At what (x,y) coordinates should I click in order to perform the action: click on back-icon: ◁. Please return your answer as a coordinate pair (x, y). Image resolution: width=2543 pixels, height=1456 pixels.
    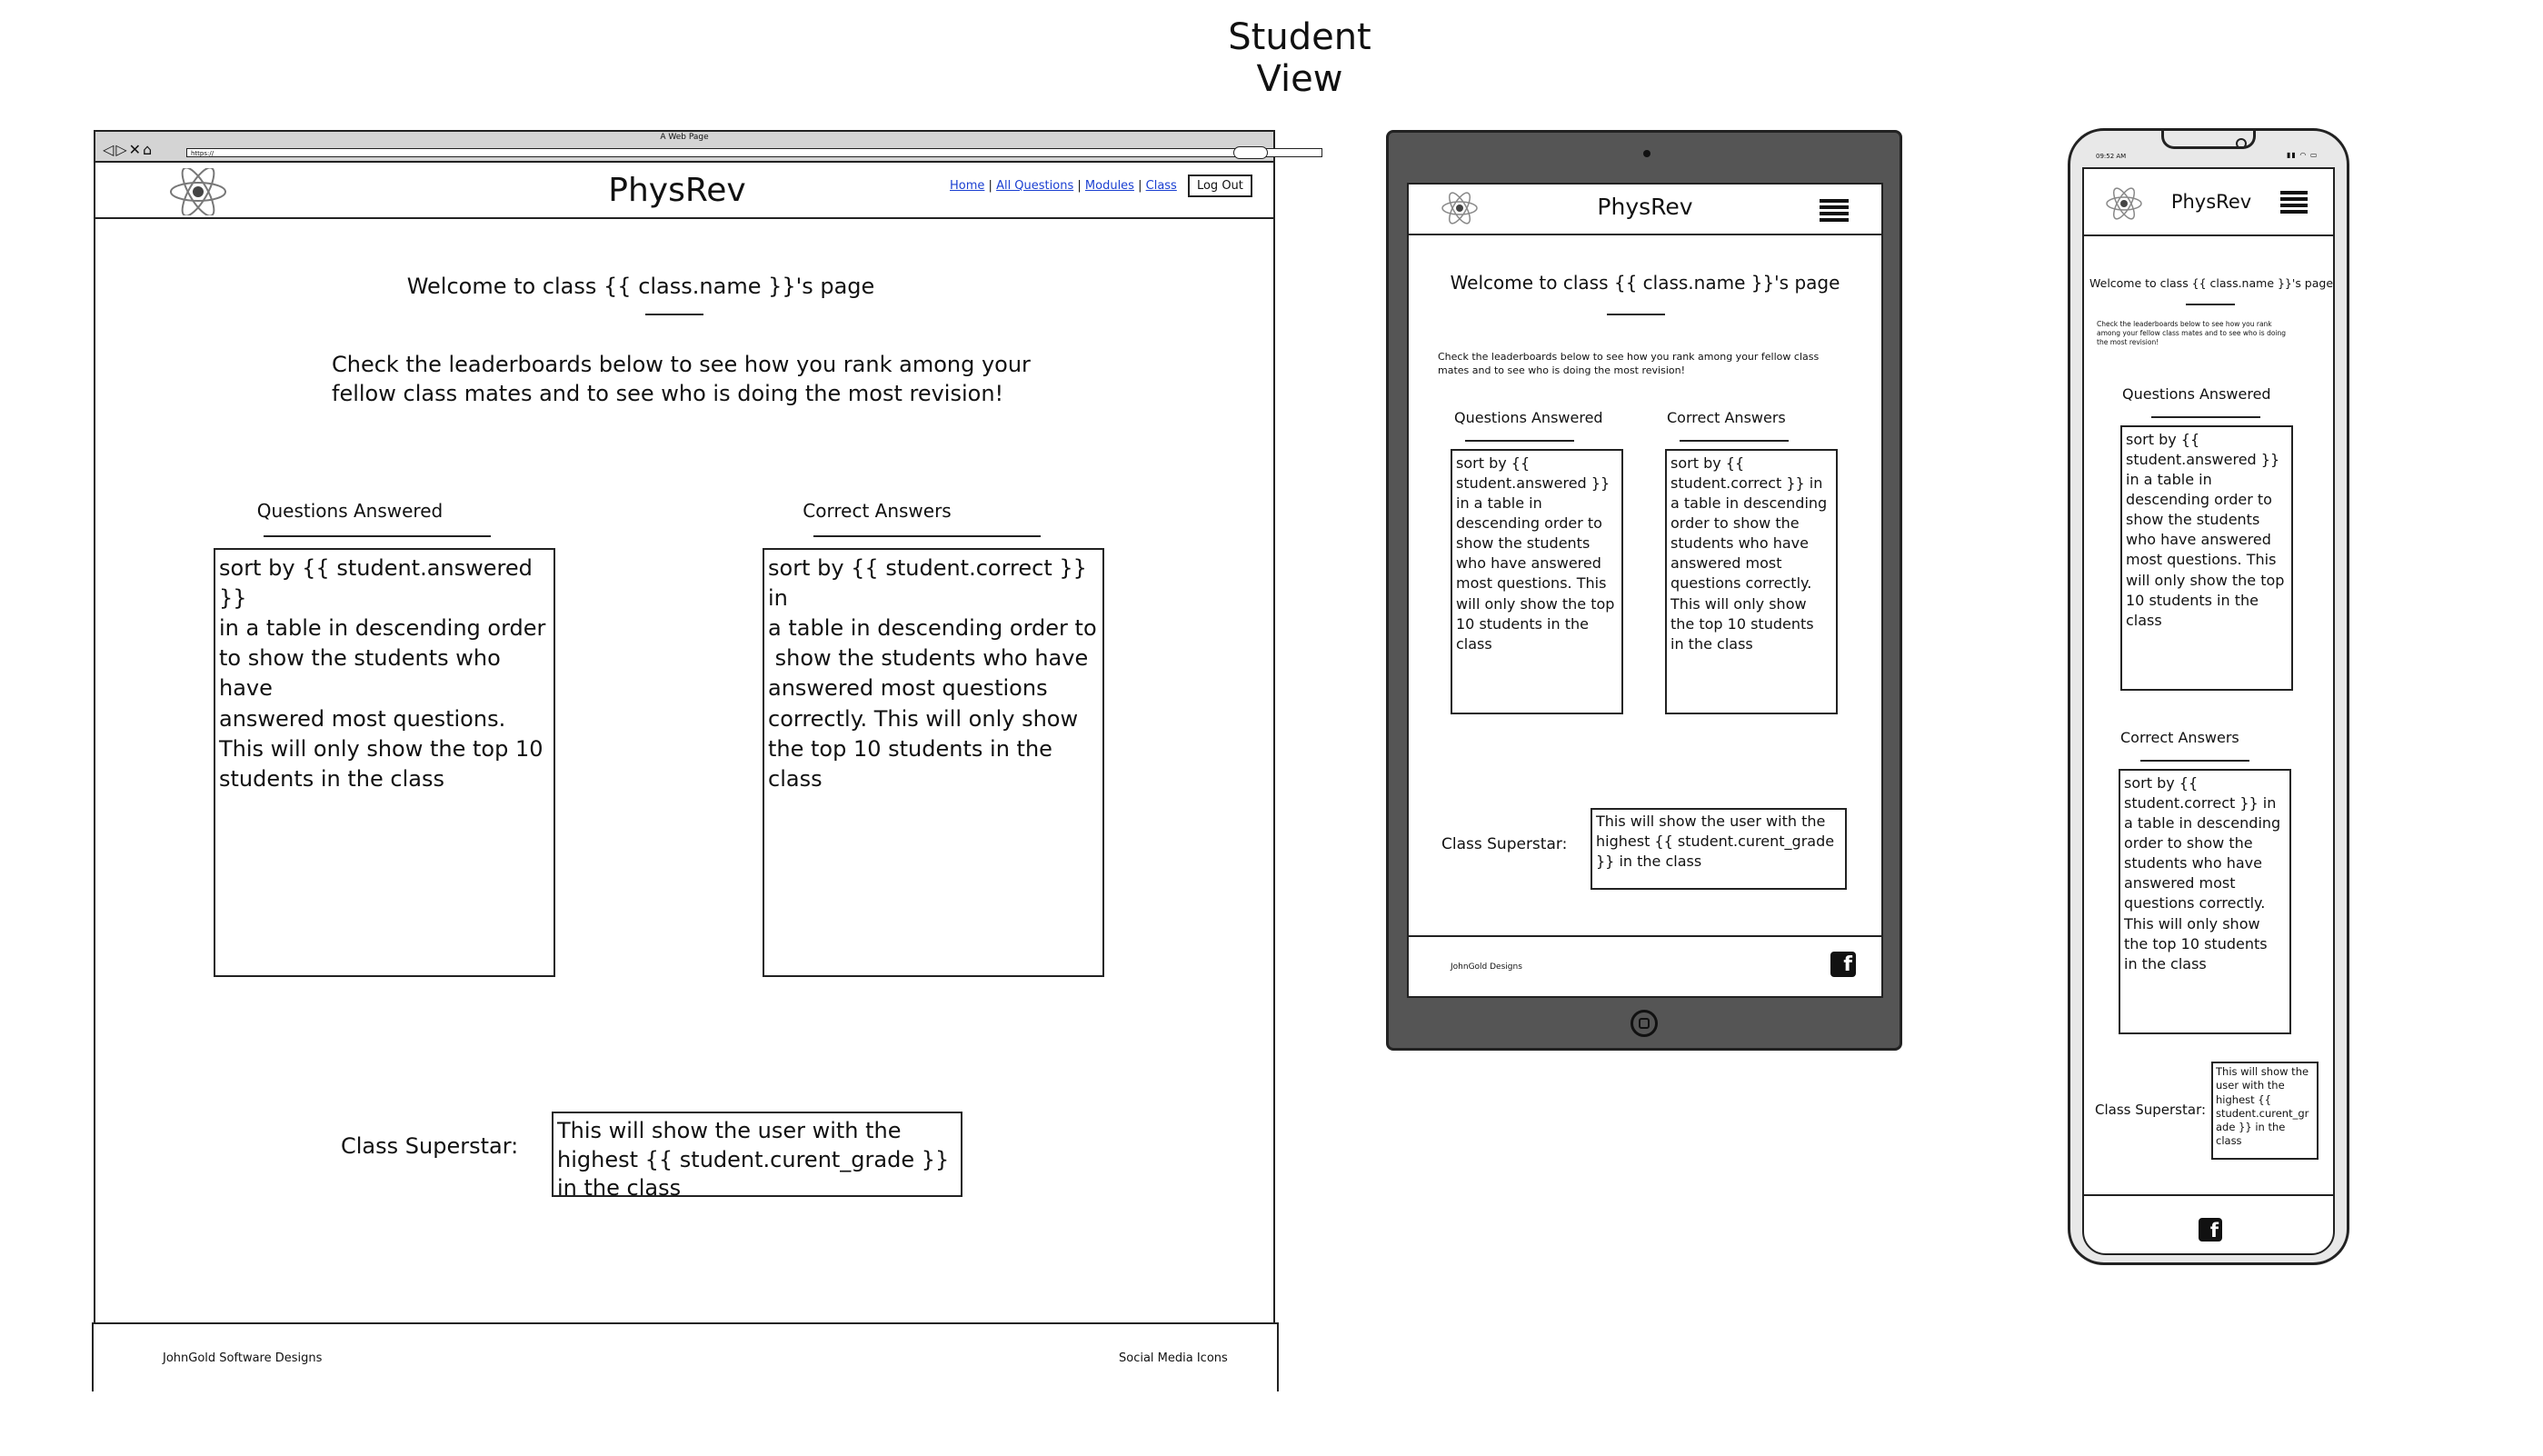
    Looking at the image, I should click on (109, 150).